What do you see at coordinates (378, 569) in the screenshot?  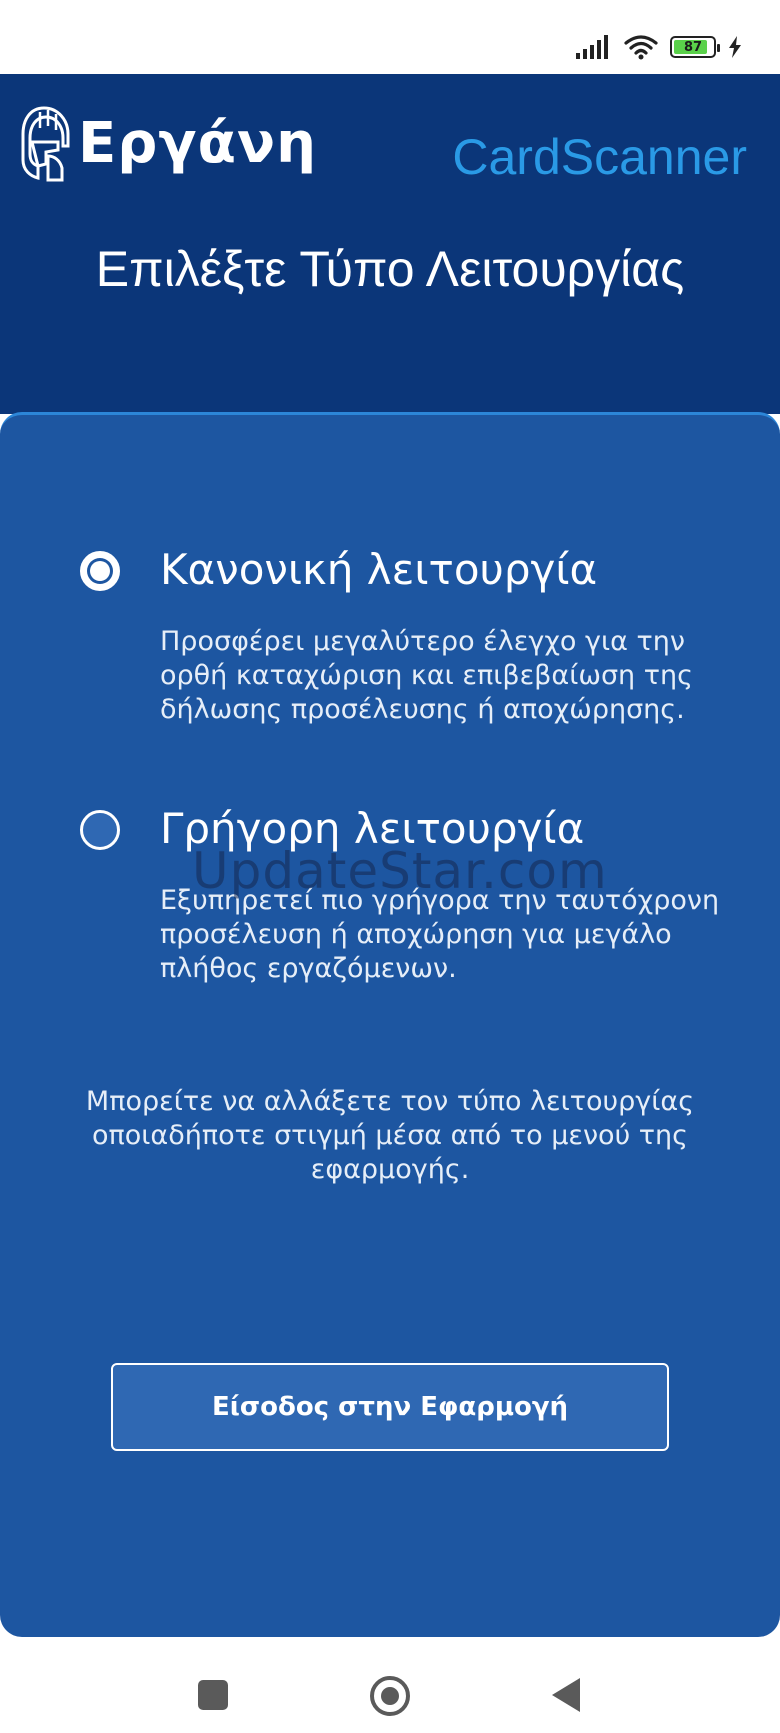 I see `option-normal-title: Κανονική λειτουργία` at bounding box center [378, 569].